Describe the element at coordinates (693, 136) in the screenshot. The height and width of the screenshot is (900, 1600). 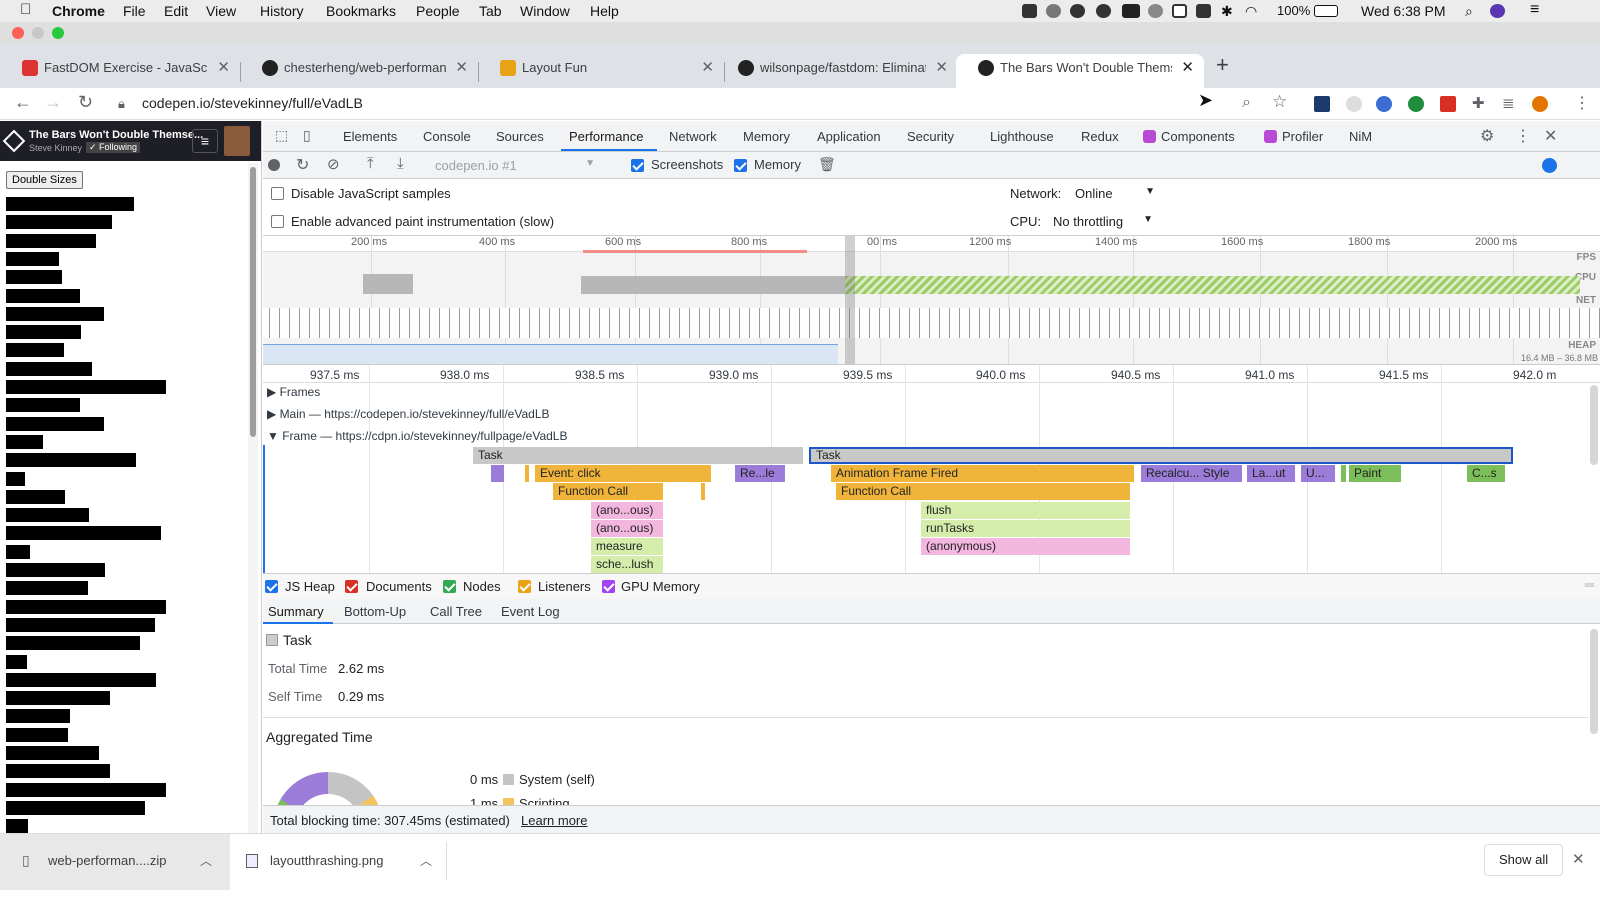
I see `tab-network: Network` at that location.